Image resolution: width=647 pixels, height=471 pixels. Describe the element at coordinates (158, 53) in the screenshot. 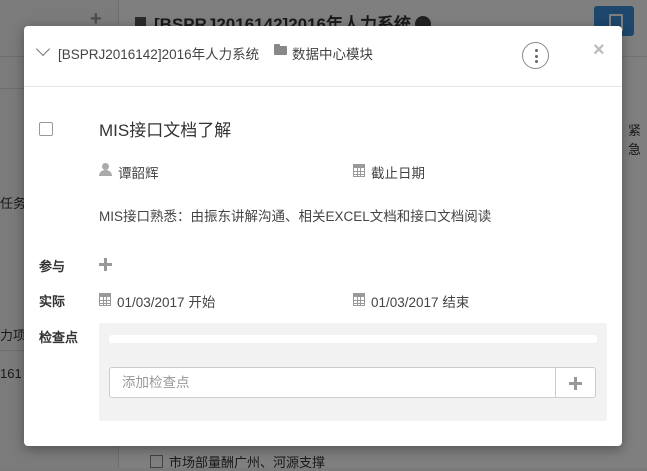

I see `breadcrumb-project: [BSPRJ2016142]2016年人力系统` at that location.